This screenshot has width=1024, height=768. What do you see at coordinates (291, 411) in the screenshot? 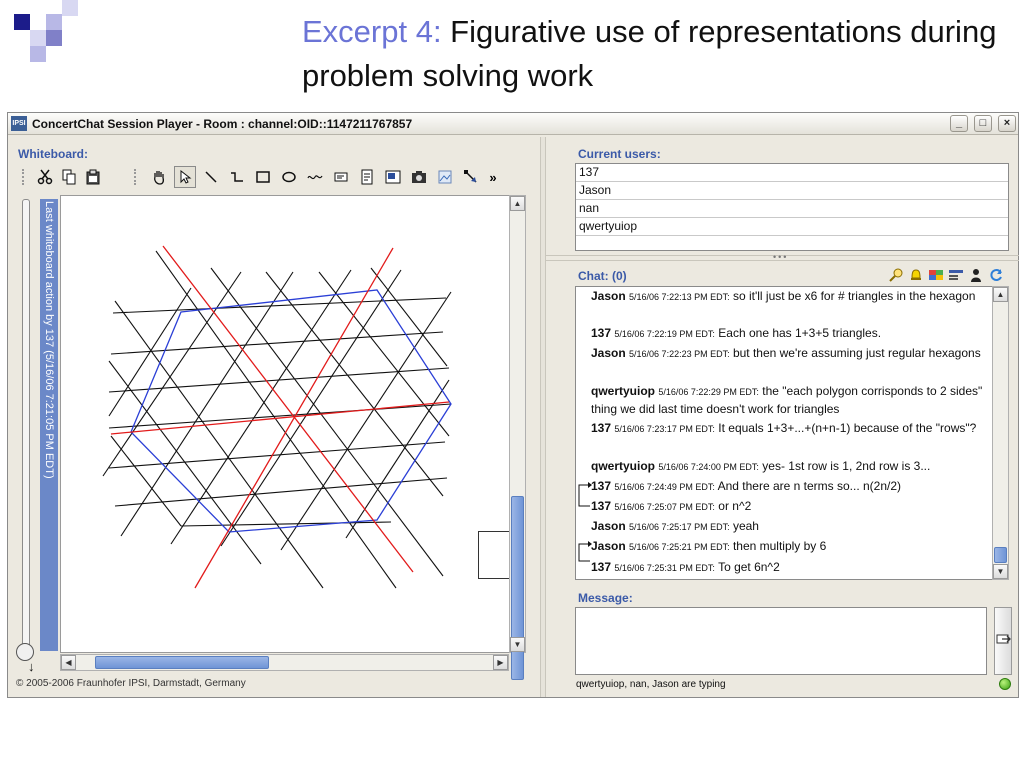
I see `hexagon-outline` at bounding box center [291, 411].